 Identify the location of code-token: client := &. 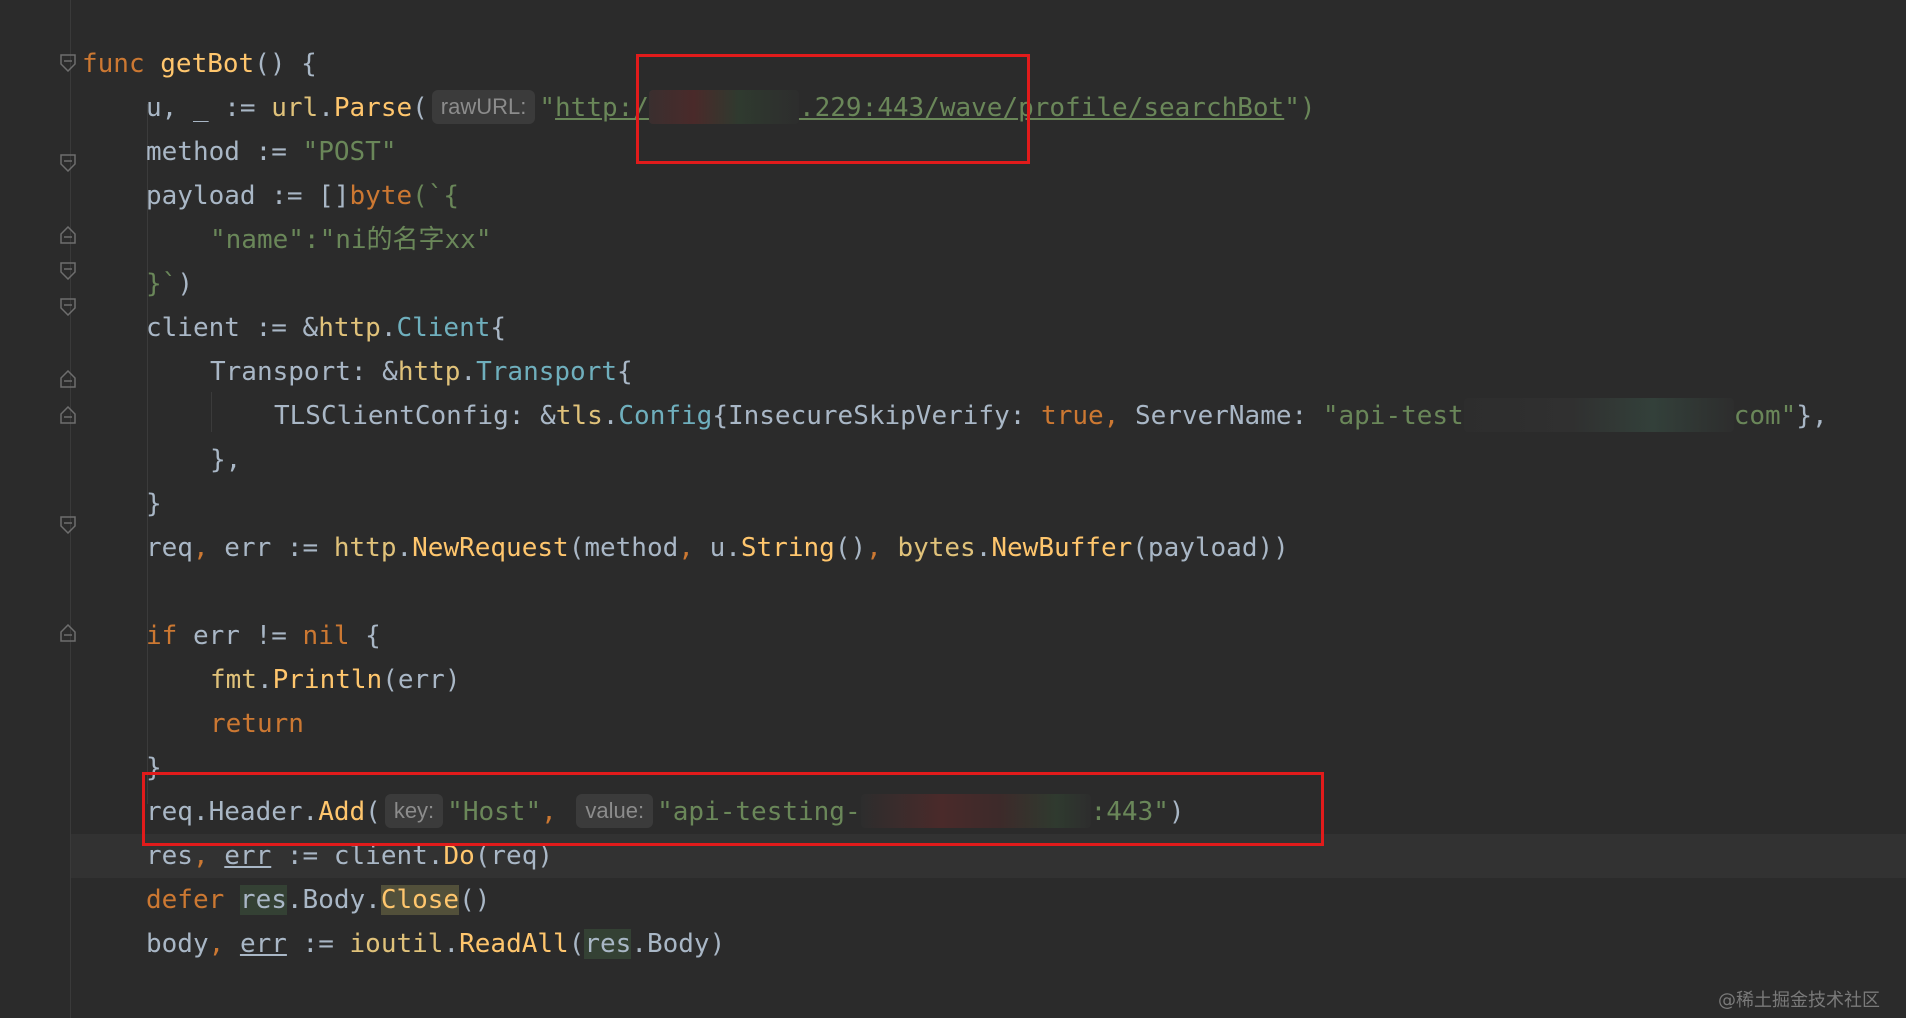
(232, 328).